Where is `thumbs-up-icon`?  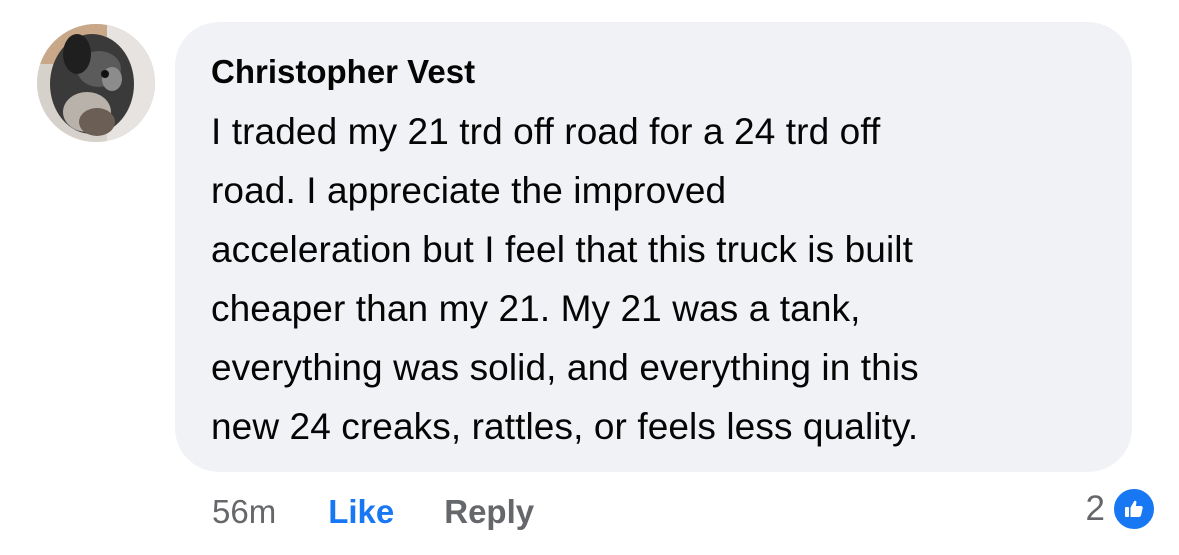
thumbs-up-icon is located at coordinates (1134, 509).